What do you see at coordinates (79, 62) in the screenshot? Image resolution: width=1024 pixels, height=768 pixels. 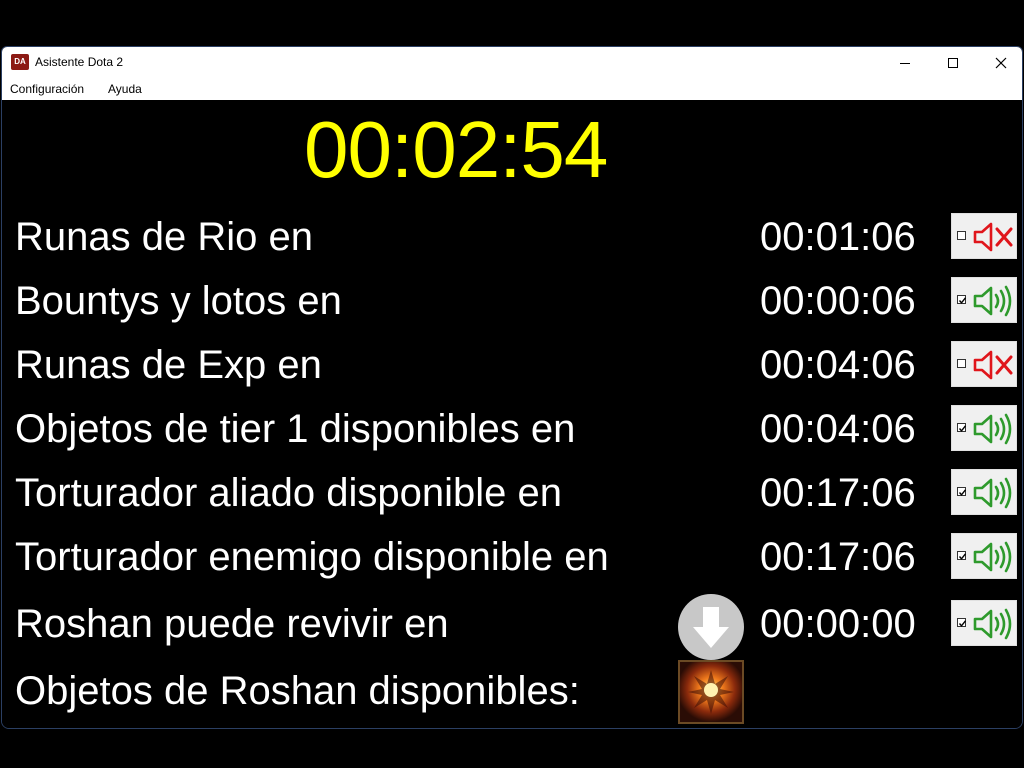 I see `window-title: Asistente Dota 2` at bounding box center [79, 62].